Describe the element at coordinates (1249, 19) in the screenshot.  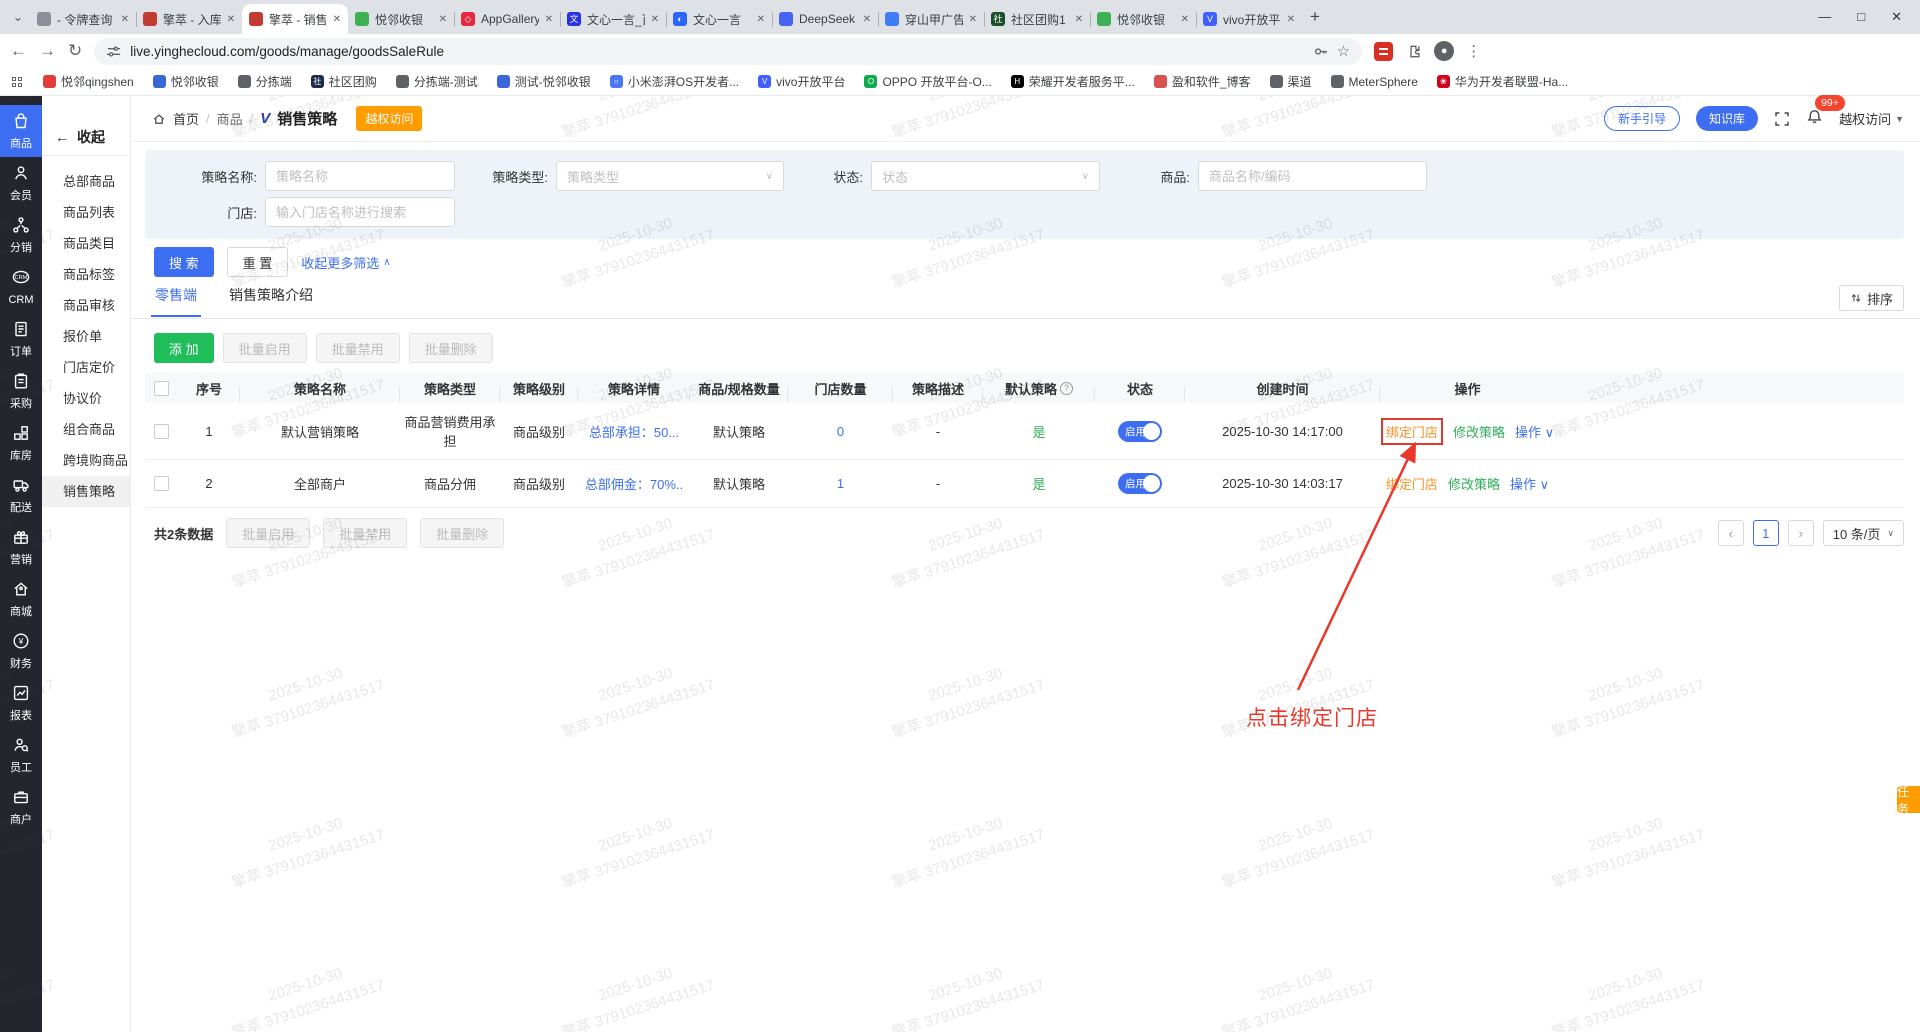
I see `browser-tab: Vvivo开放平台 ✕` at that location.